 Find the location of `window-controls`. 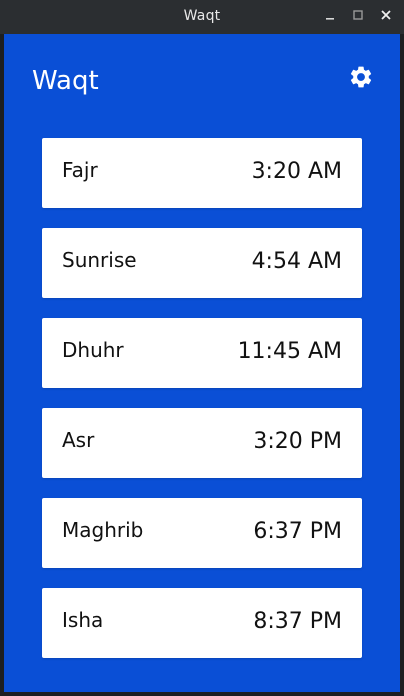

window-controls is located at coordinates (358, 15).